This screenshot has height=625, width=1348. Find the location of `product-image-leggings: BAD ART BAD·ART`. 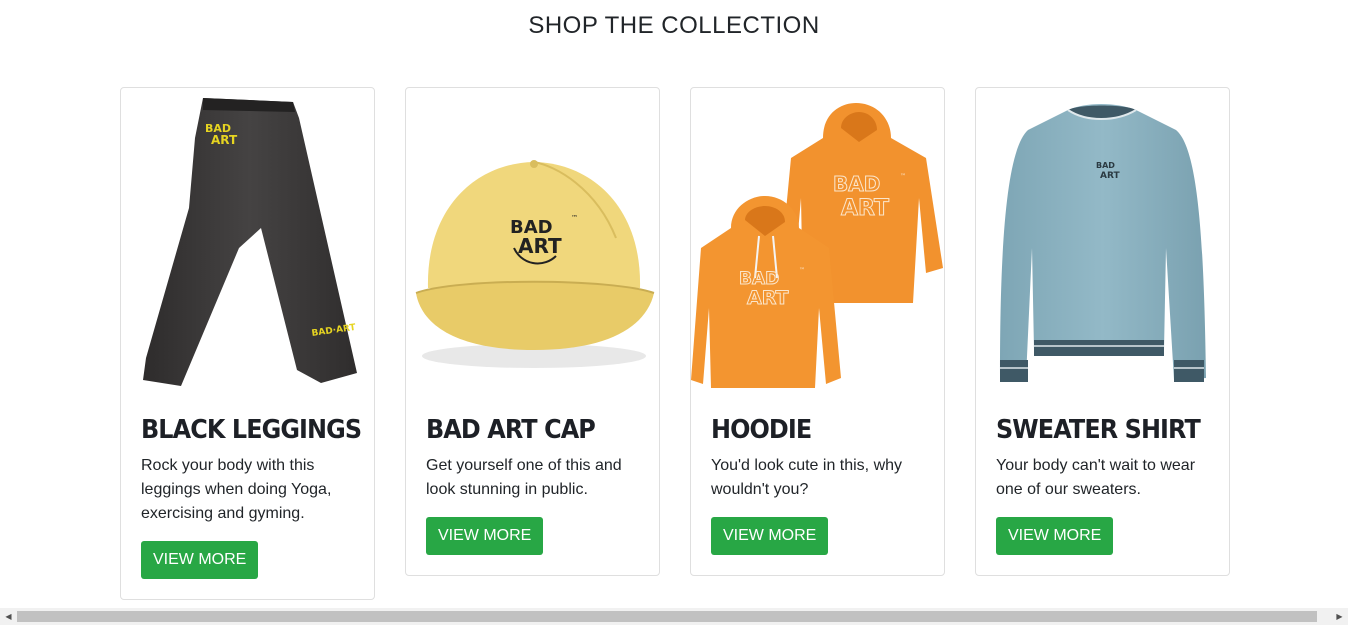

product-image-leggings: BAD ART BAD·ART is located at coordinates (247, 240).